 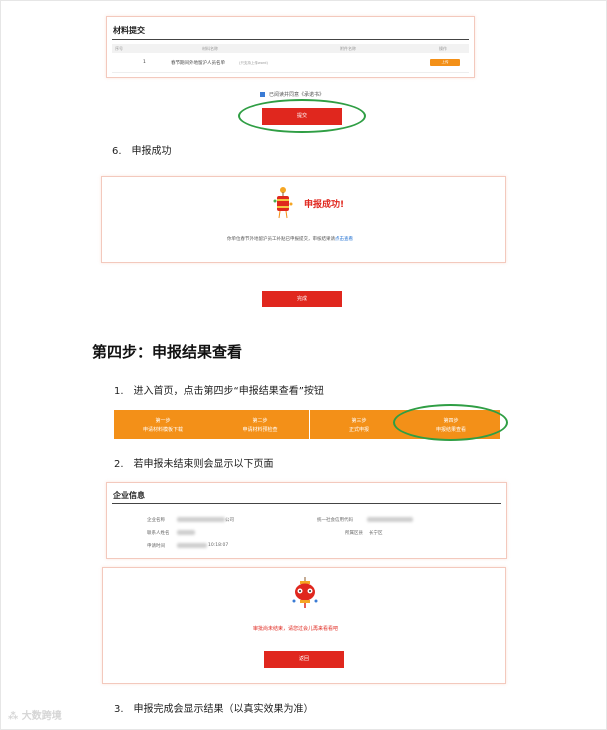 I want to click on contact-label: 联系人姓名, so click(x=158, y=533).